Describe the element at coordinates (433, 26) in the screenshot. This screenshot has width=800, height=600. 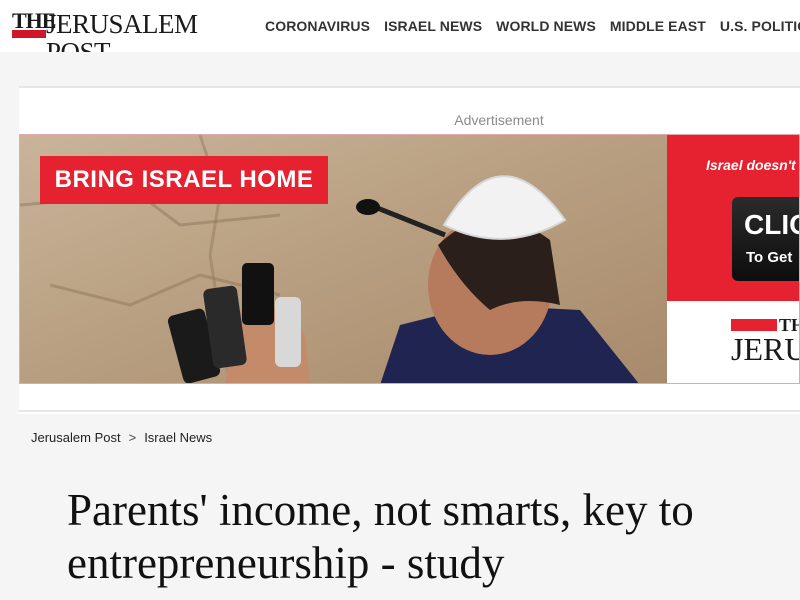
I see `nav-israel-news: ISRAEL NEWS` at that location.